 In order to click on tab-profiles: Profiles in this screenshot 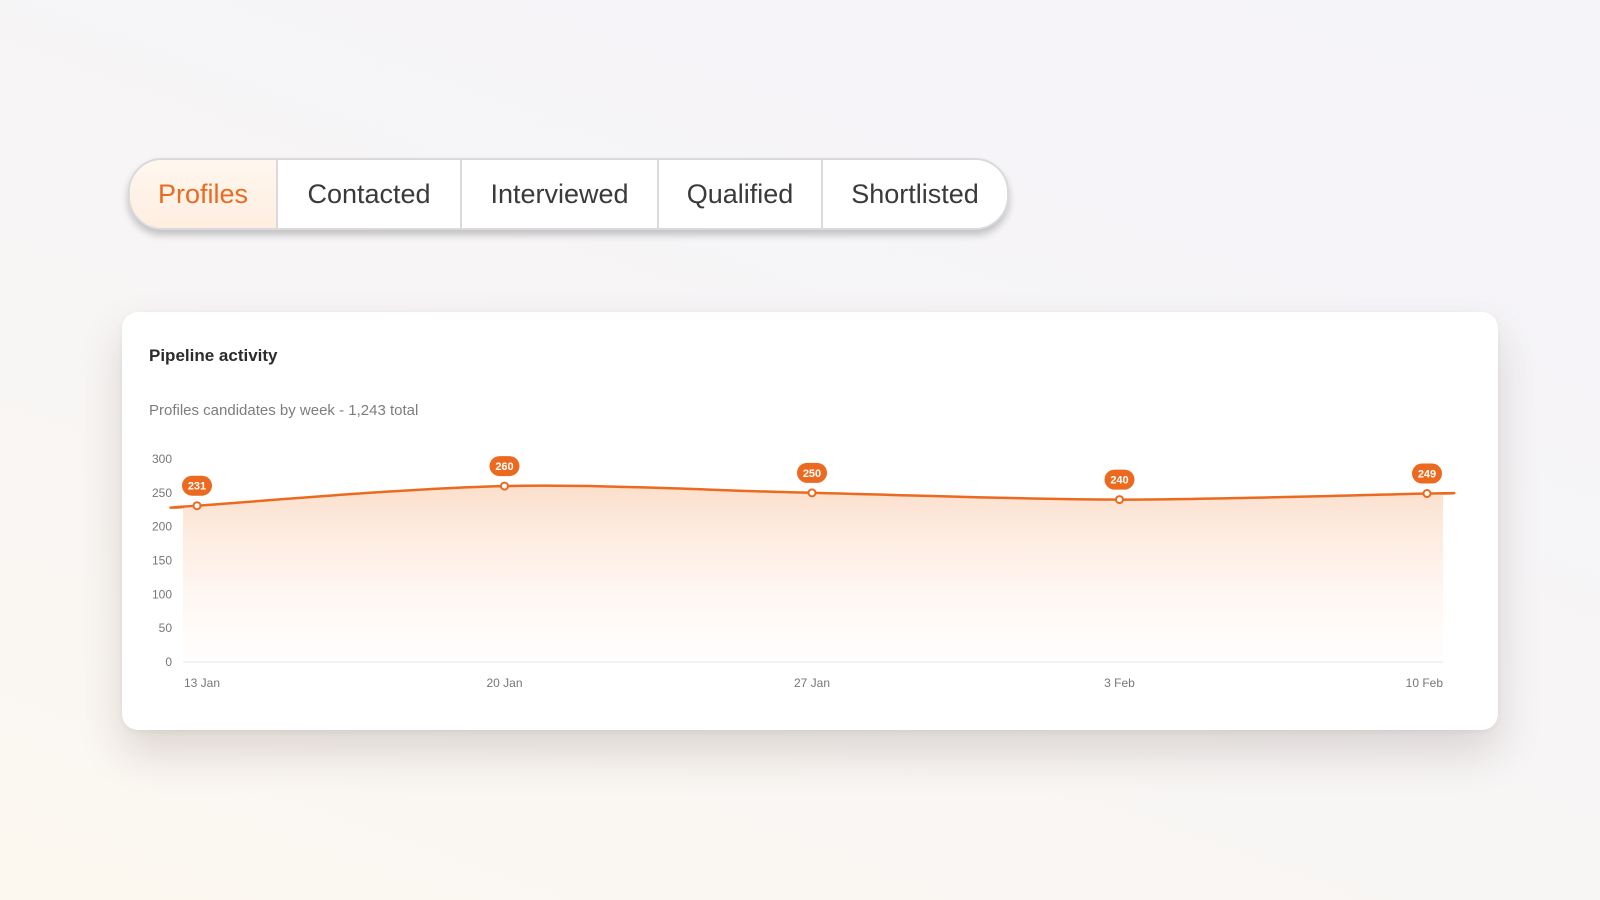, I will do `click(203, 194)`.